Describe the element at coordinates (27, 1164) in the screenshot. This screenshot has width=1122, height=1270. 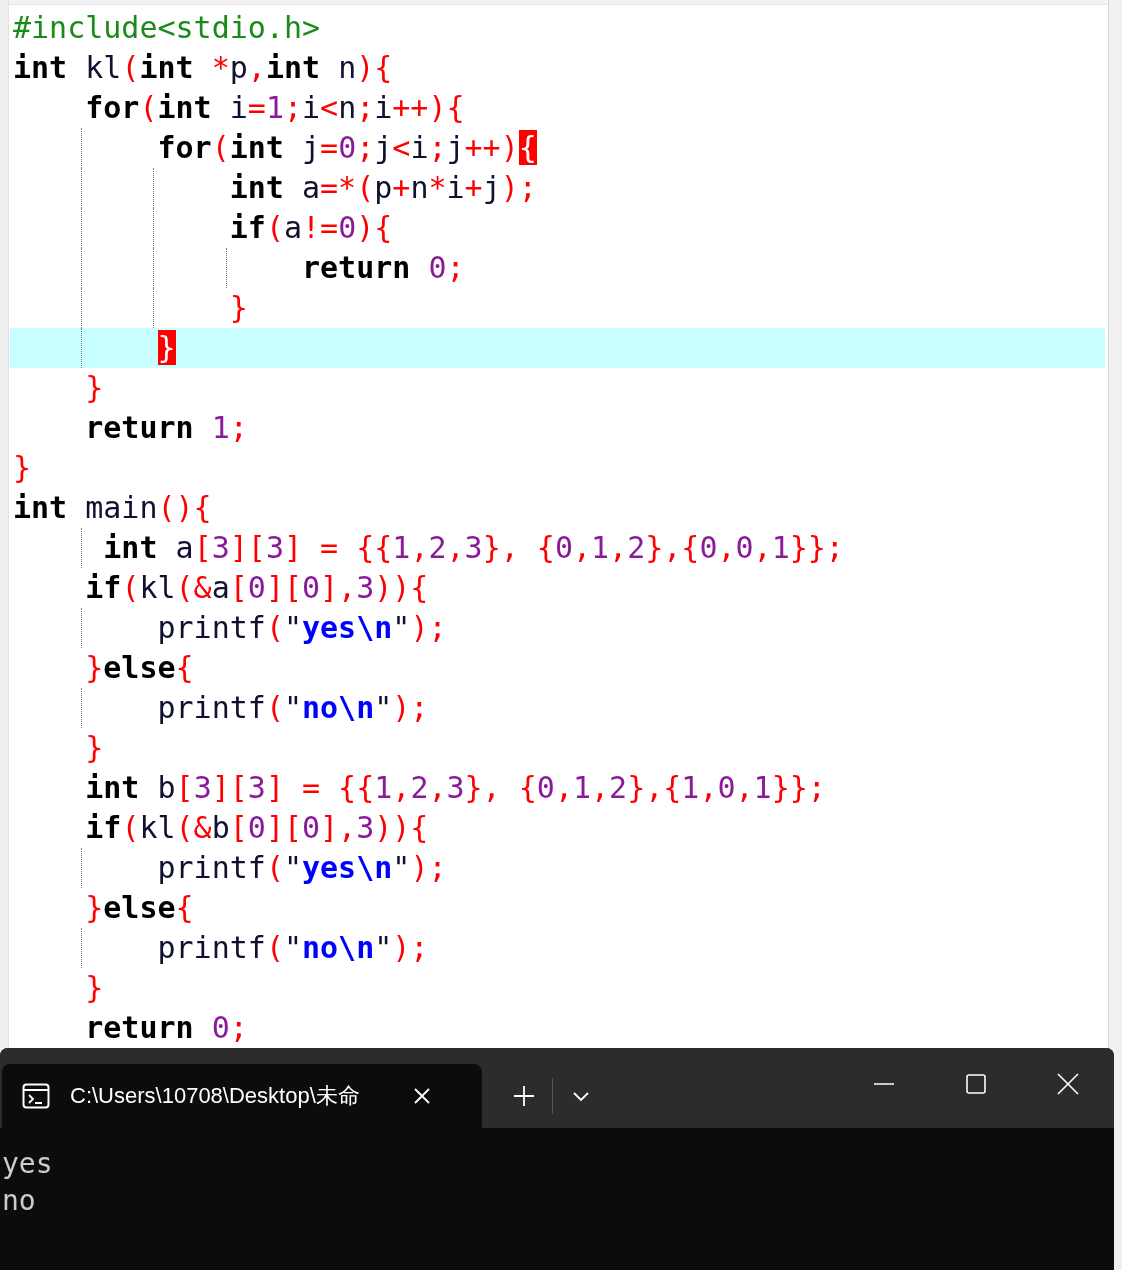
I see `output-line: yes` at that location.